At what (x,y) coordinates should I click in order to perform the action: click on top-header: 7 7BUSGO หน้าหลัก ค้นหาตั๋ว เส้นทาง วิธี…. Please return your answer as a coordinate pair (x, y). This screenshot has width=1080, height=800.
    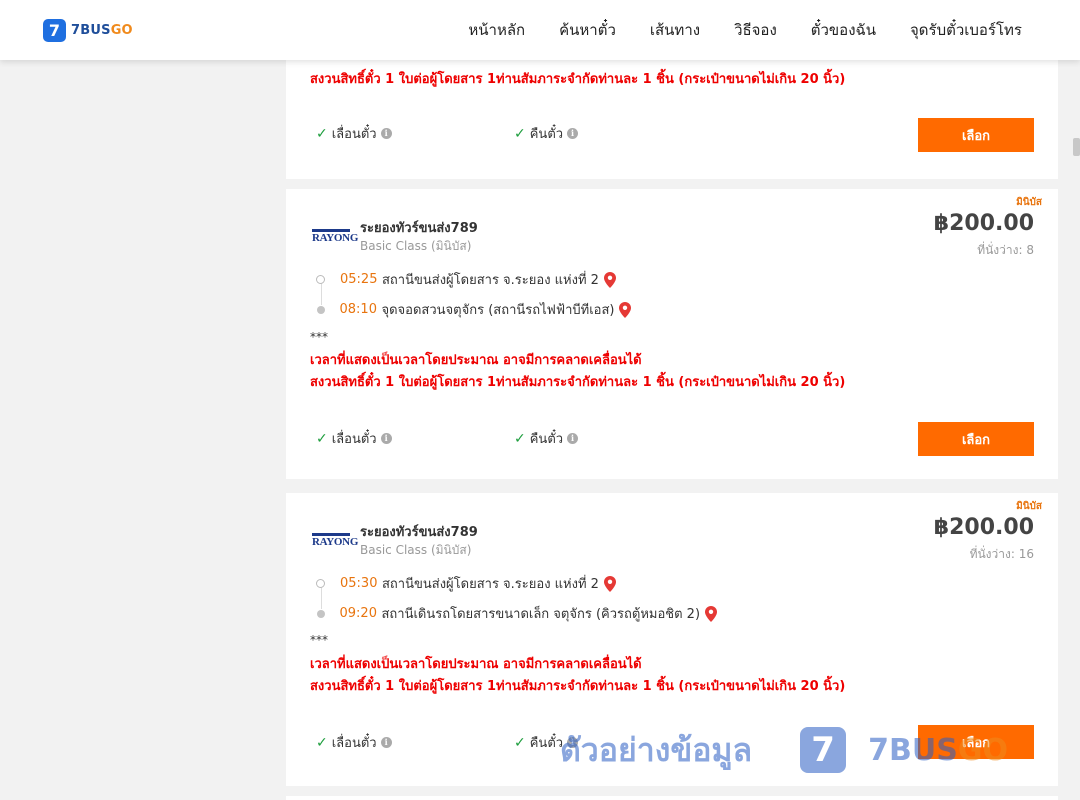
    Looking at the image, I should click on (540, 30).